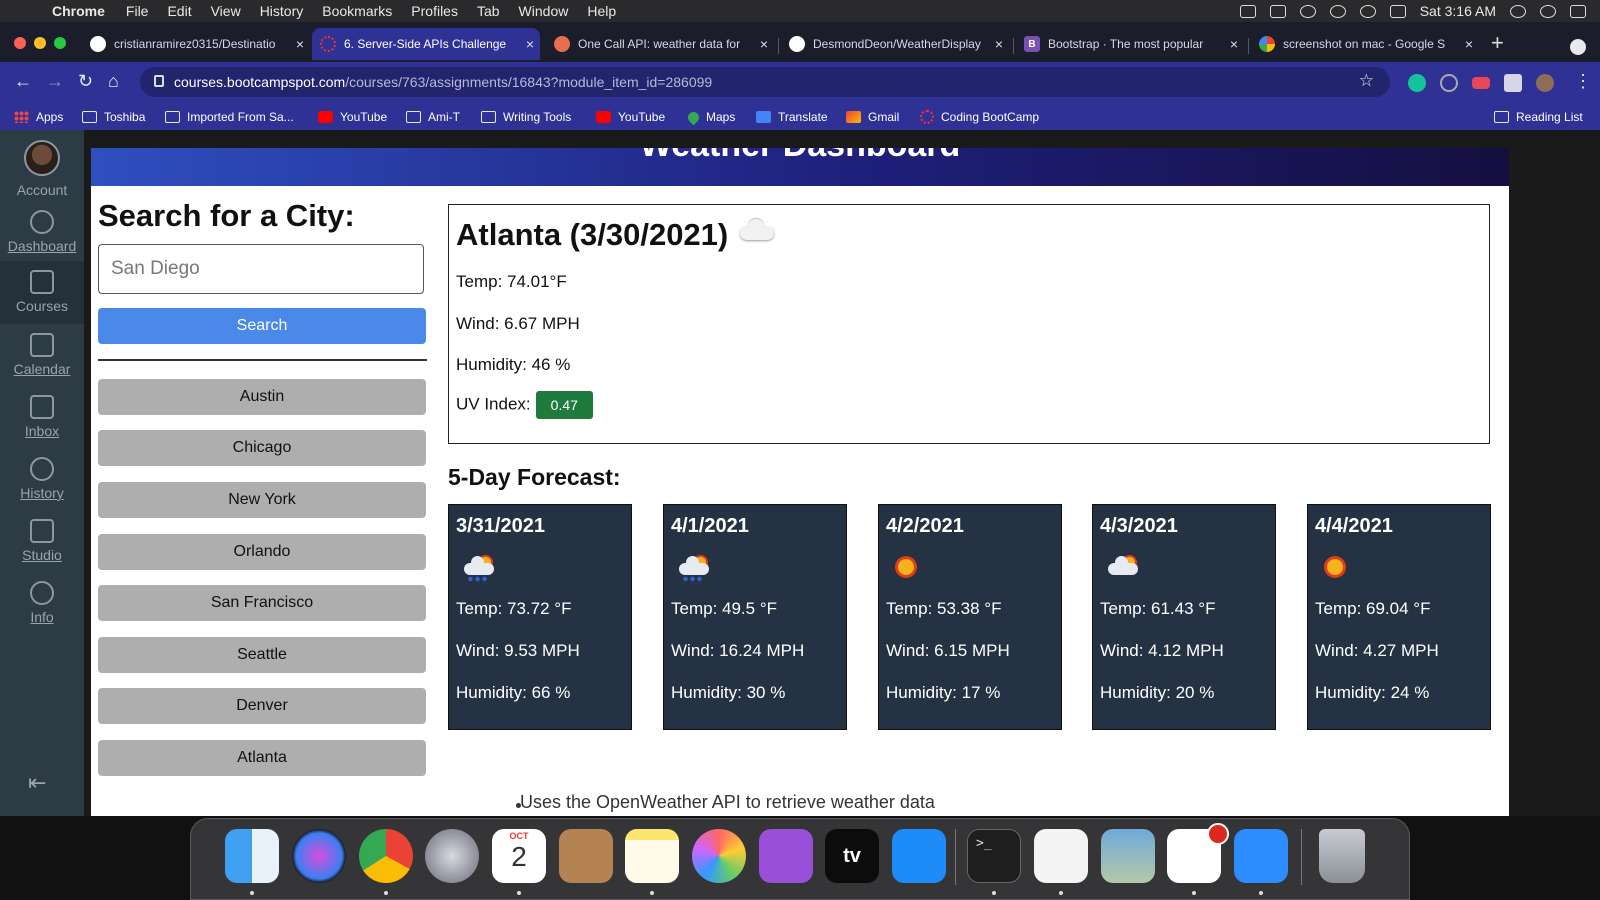  I want to click on bookmark-youtube-2: YouTube, so click(630, 117).